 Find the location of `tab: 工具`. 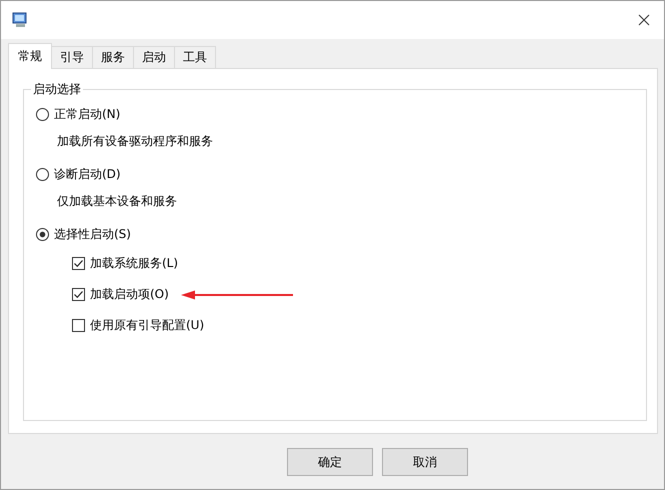

tab: 工具 is located at coordinates (195, 57).